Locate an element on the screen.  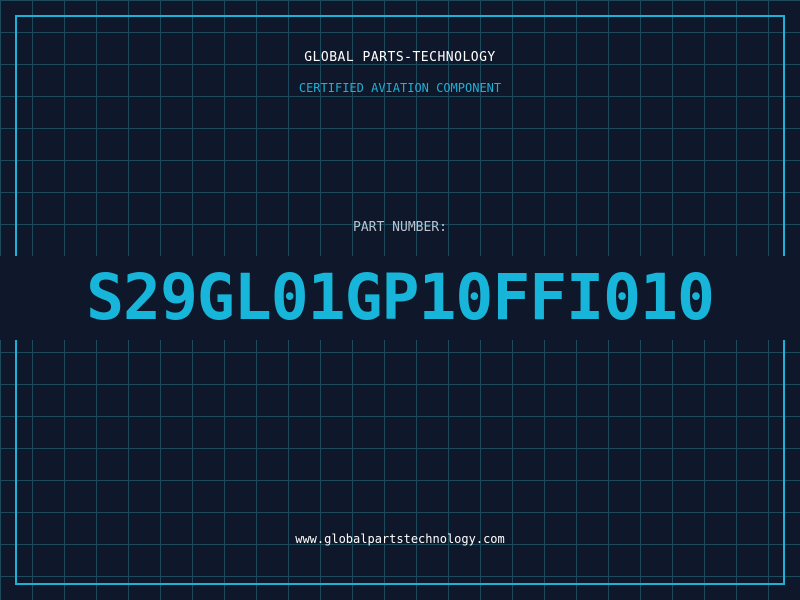
part-number-value: S29GL01GP10FFI010 is located at coordinates (400, 297).